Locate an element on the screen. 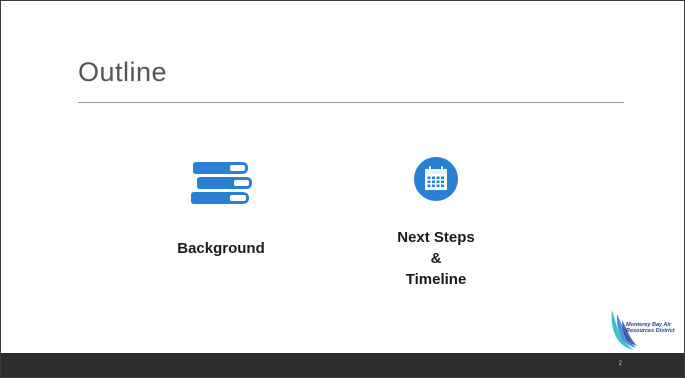 Image resolution: width=685 pixels, height=378 pixels. district-logo: Monterey Bay Air Resources District is located at coordinates (645, 329).